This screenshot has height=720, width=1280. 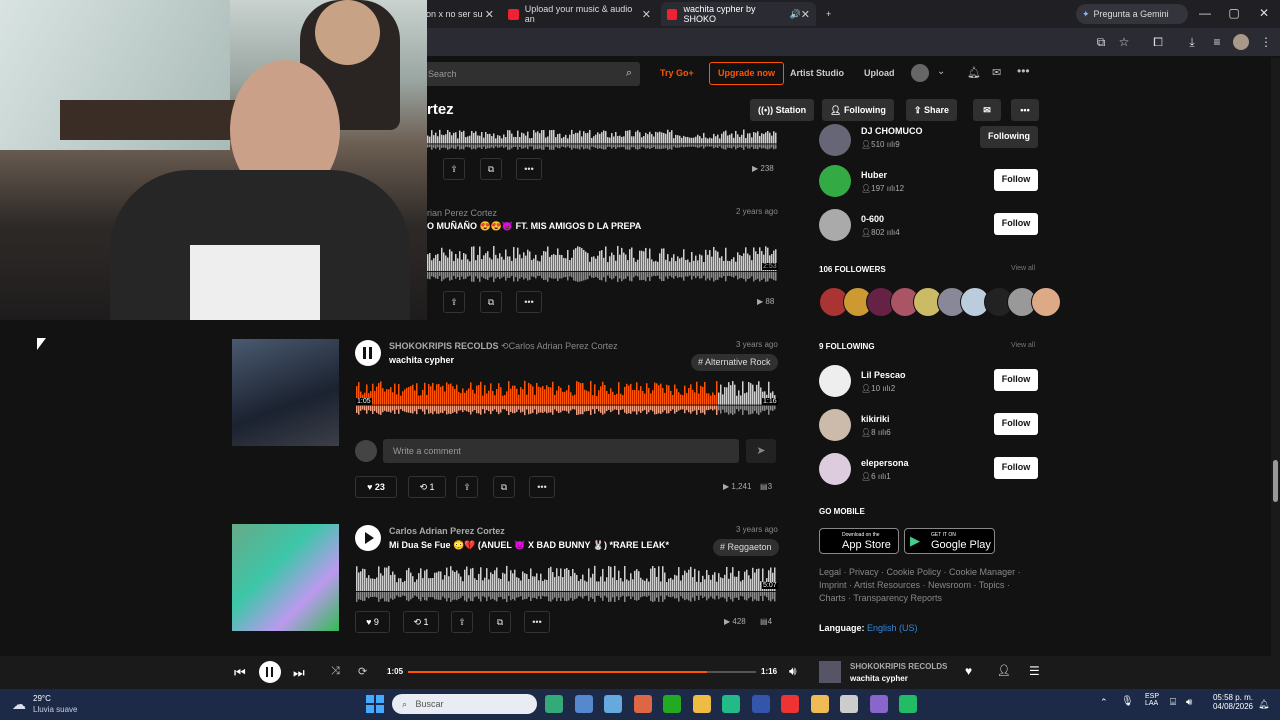 I want to click on track-title: O MUÑAÑO 😍😍👿 FT. MIS AMIGOS D LA PREPA, so click(x=534, y=226).